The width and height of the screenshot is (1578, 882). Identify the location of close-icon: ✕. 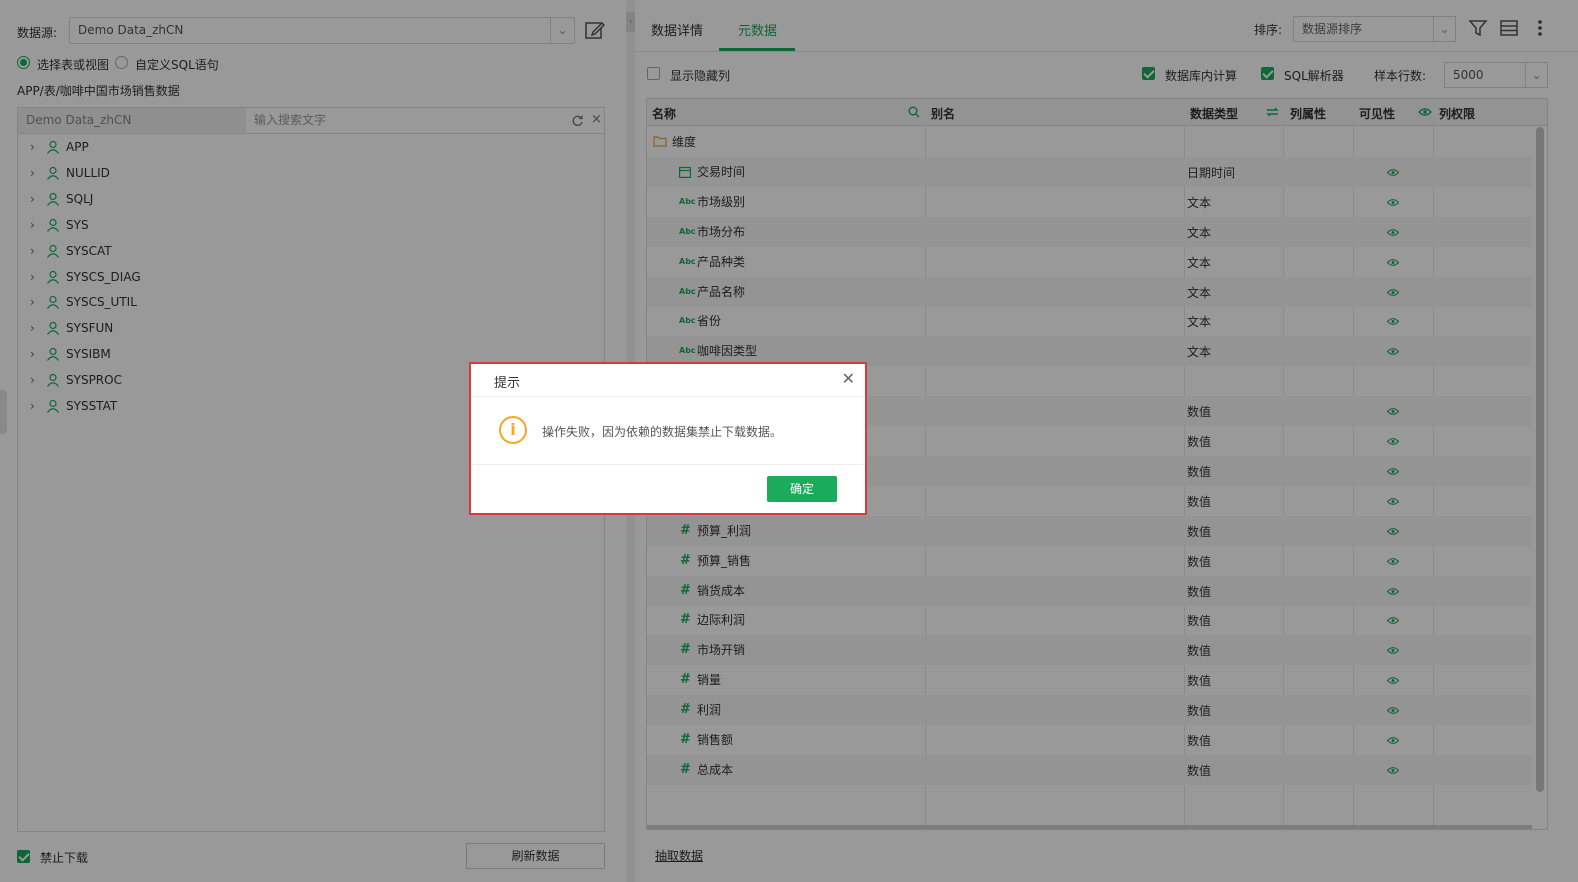
(848, 379).